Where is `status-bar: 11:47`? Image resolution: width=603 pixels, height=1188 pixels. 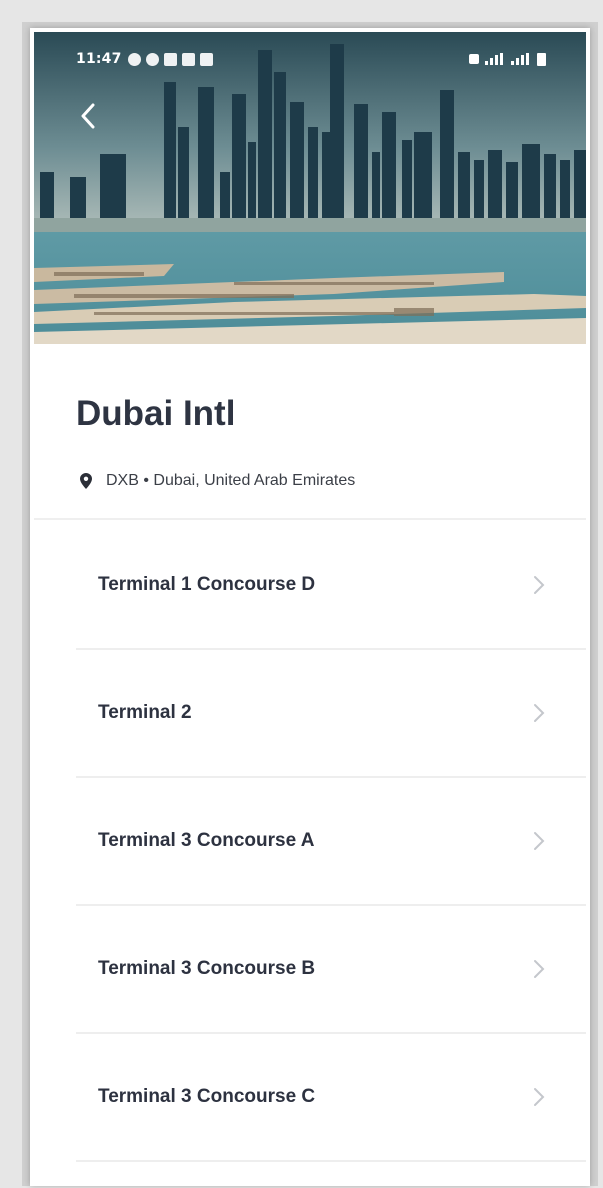
status-bar: 11:47 is located at coordinates (310, 59).